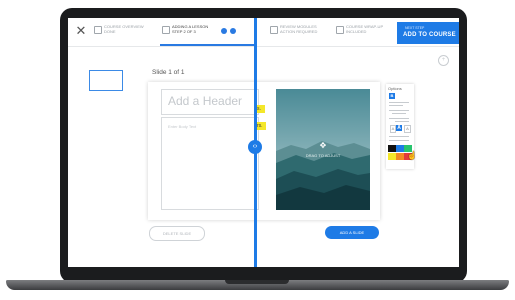 The height and width of the screenshot is (300, 515). I want to click on body-text-input: Enter Body Text, so click(210, 163).